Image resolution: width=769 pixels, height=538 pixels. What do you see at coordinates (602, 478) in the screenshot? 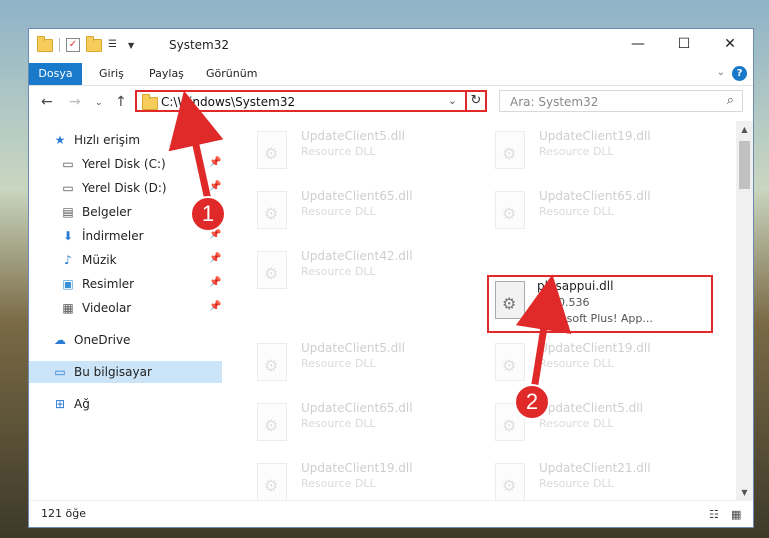
I see `file-tile: ⚙ UpdateClient21.dll Resource DLL` at bounding box center [602, 478].